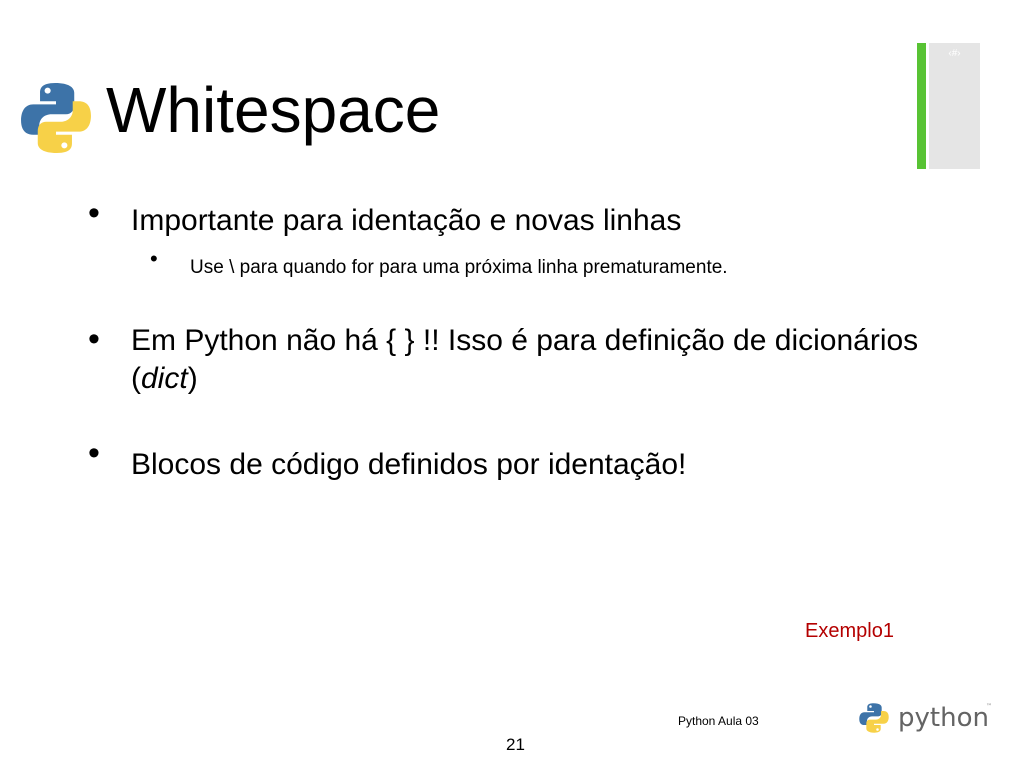  I want to click on python-wordmark: python, so click(943, 718).